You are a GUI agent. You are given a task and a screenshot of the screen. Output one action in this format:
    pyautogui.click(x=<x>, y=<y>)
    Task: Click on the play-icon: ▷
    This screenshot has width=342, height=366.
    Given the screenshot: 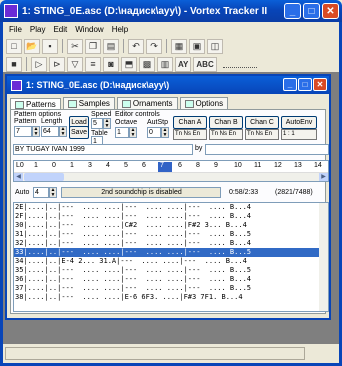 What is the action you would take?
    pyautogui.click(x=39, y=64)
    